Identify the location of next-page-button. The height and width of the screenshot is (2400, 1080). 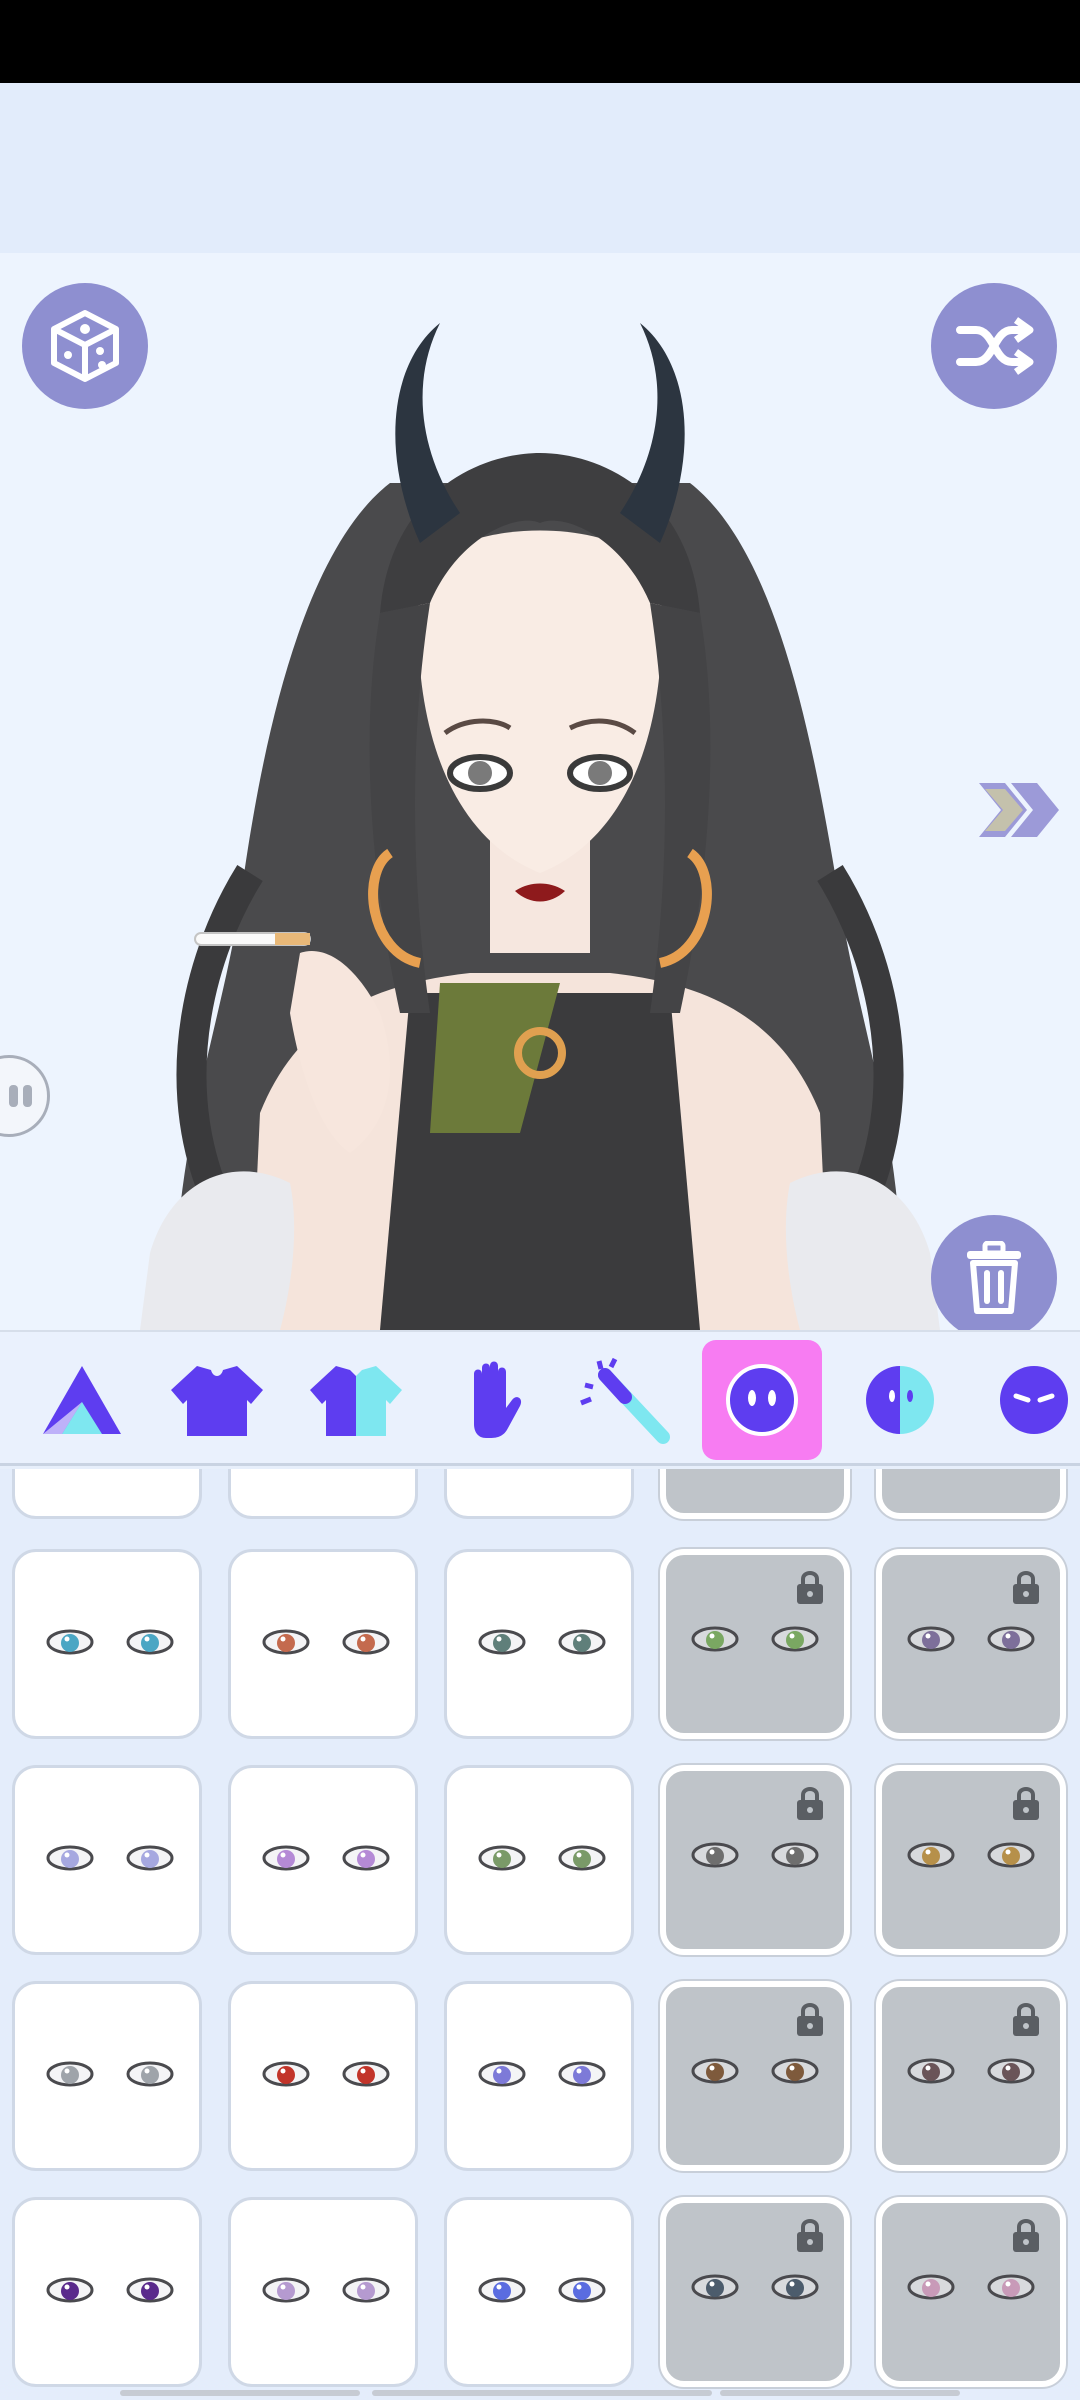
(1020, 810).